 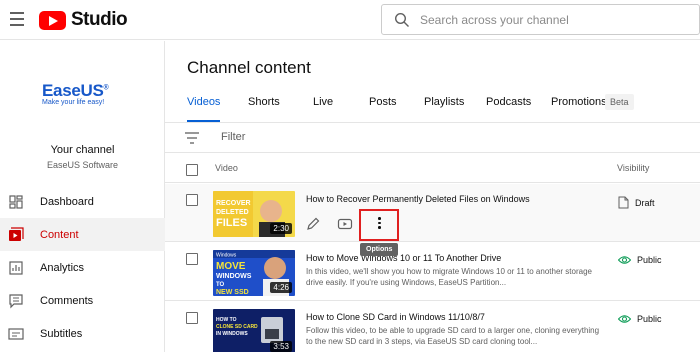 I want to click on dashboard-icon, so click(x=16, y=202).